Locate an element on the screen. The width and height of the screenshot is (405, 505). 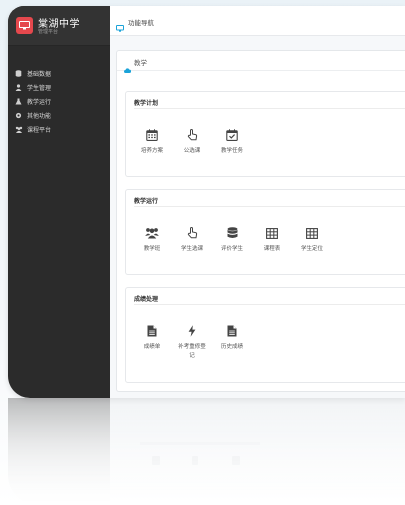
tile-label: 培养方案 is located at coordinates (151, 151).